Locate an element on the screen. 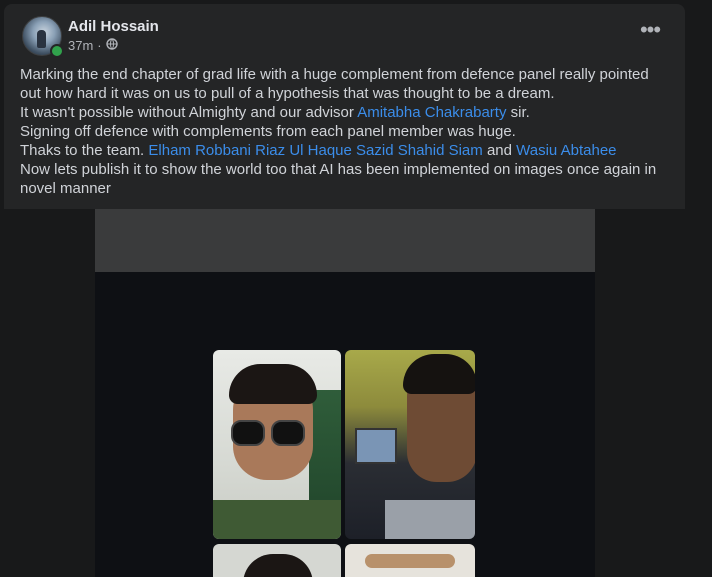 Image resolution: width=712 pixels, height=577 pixels. mention-link: Elham Robbani is located at coordinates (199, 150).